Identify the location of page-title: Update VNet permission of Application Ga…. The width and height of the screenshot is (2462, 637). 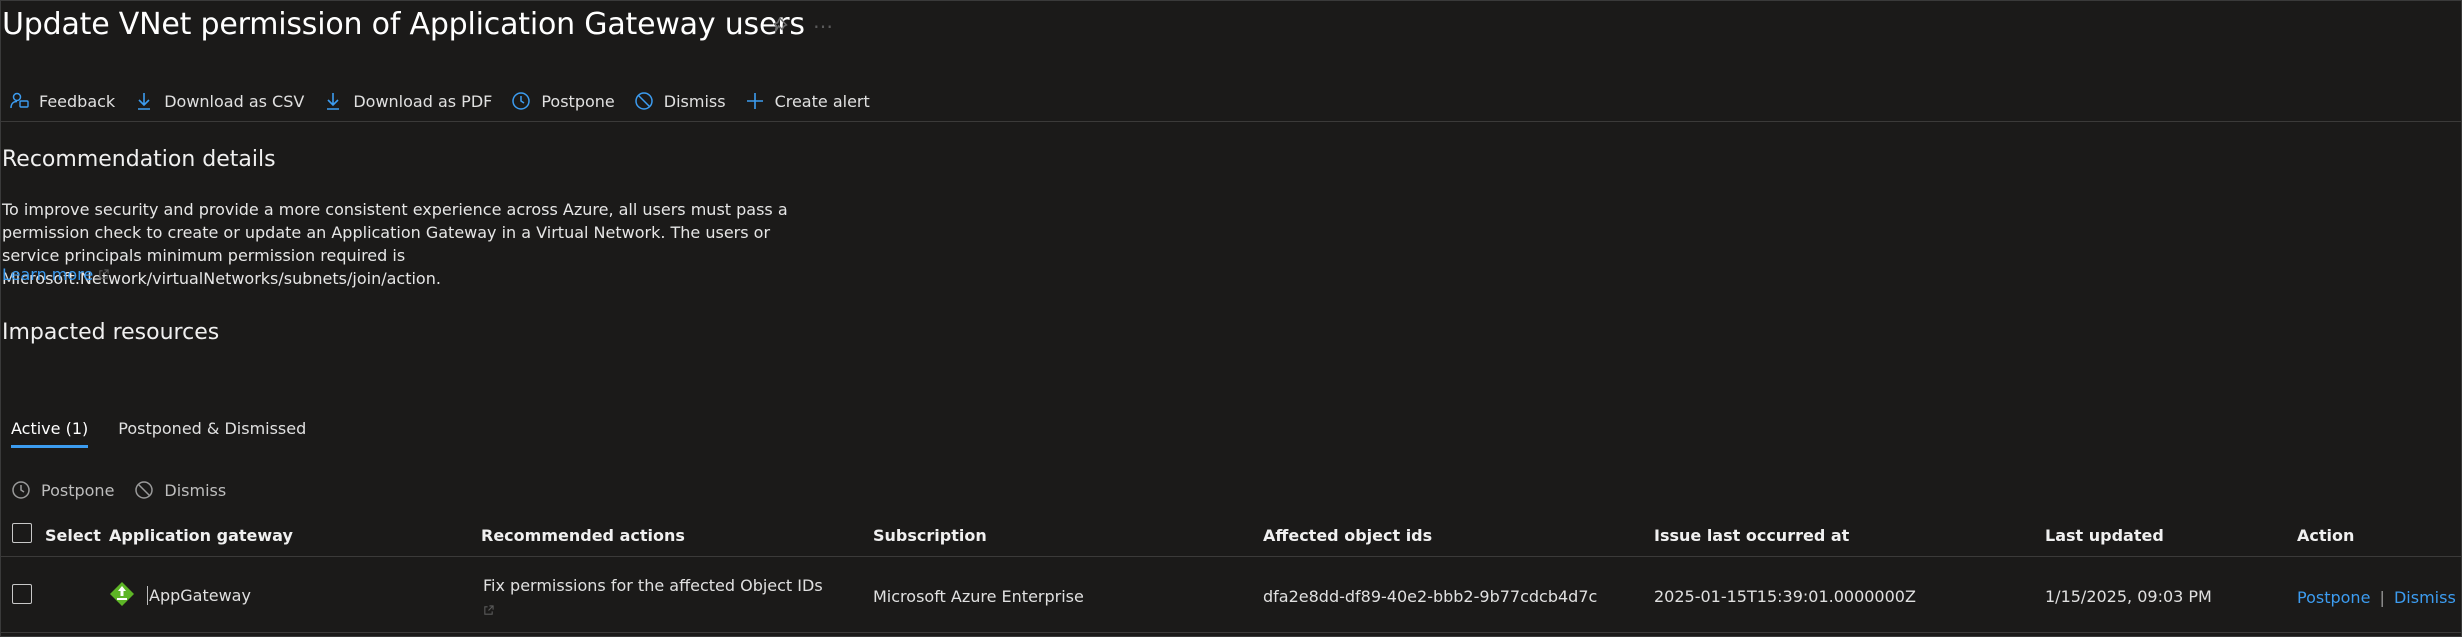
(403, 24).